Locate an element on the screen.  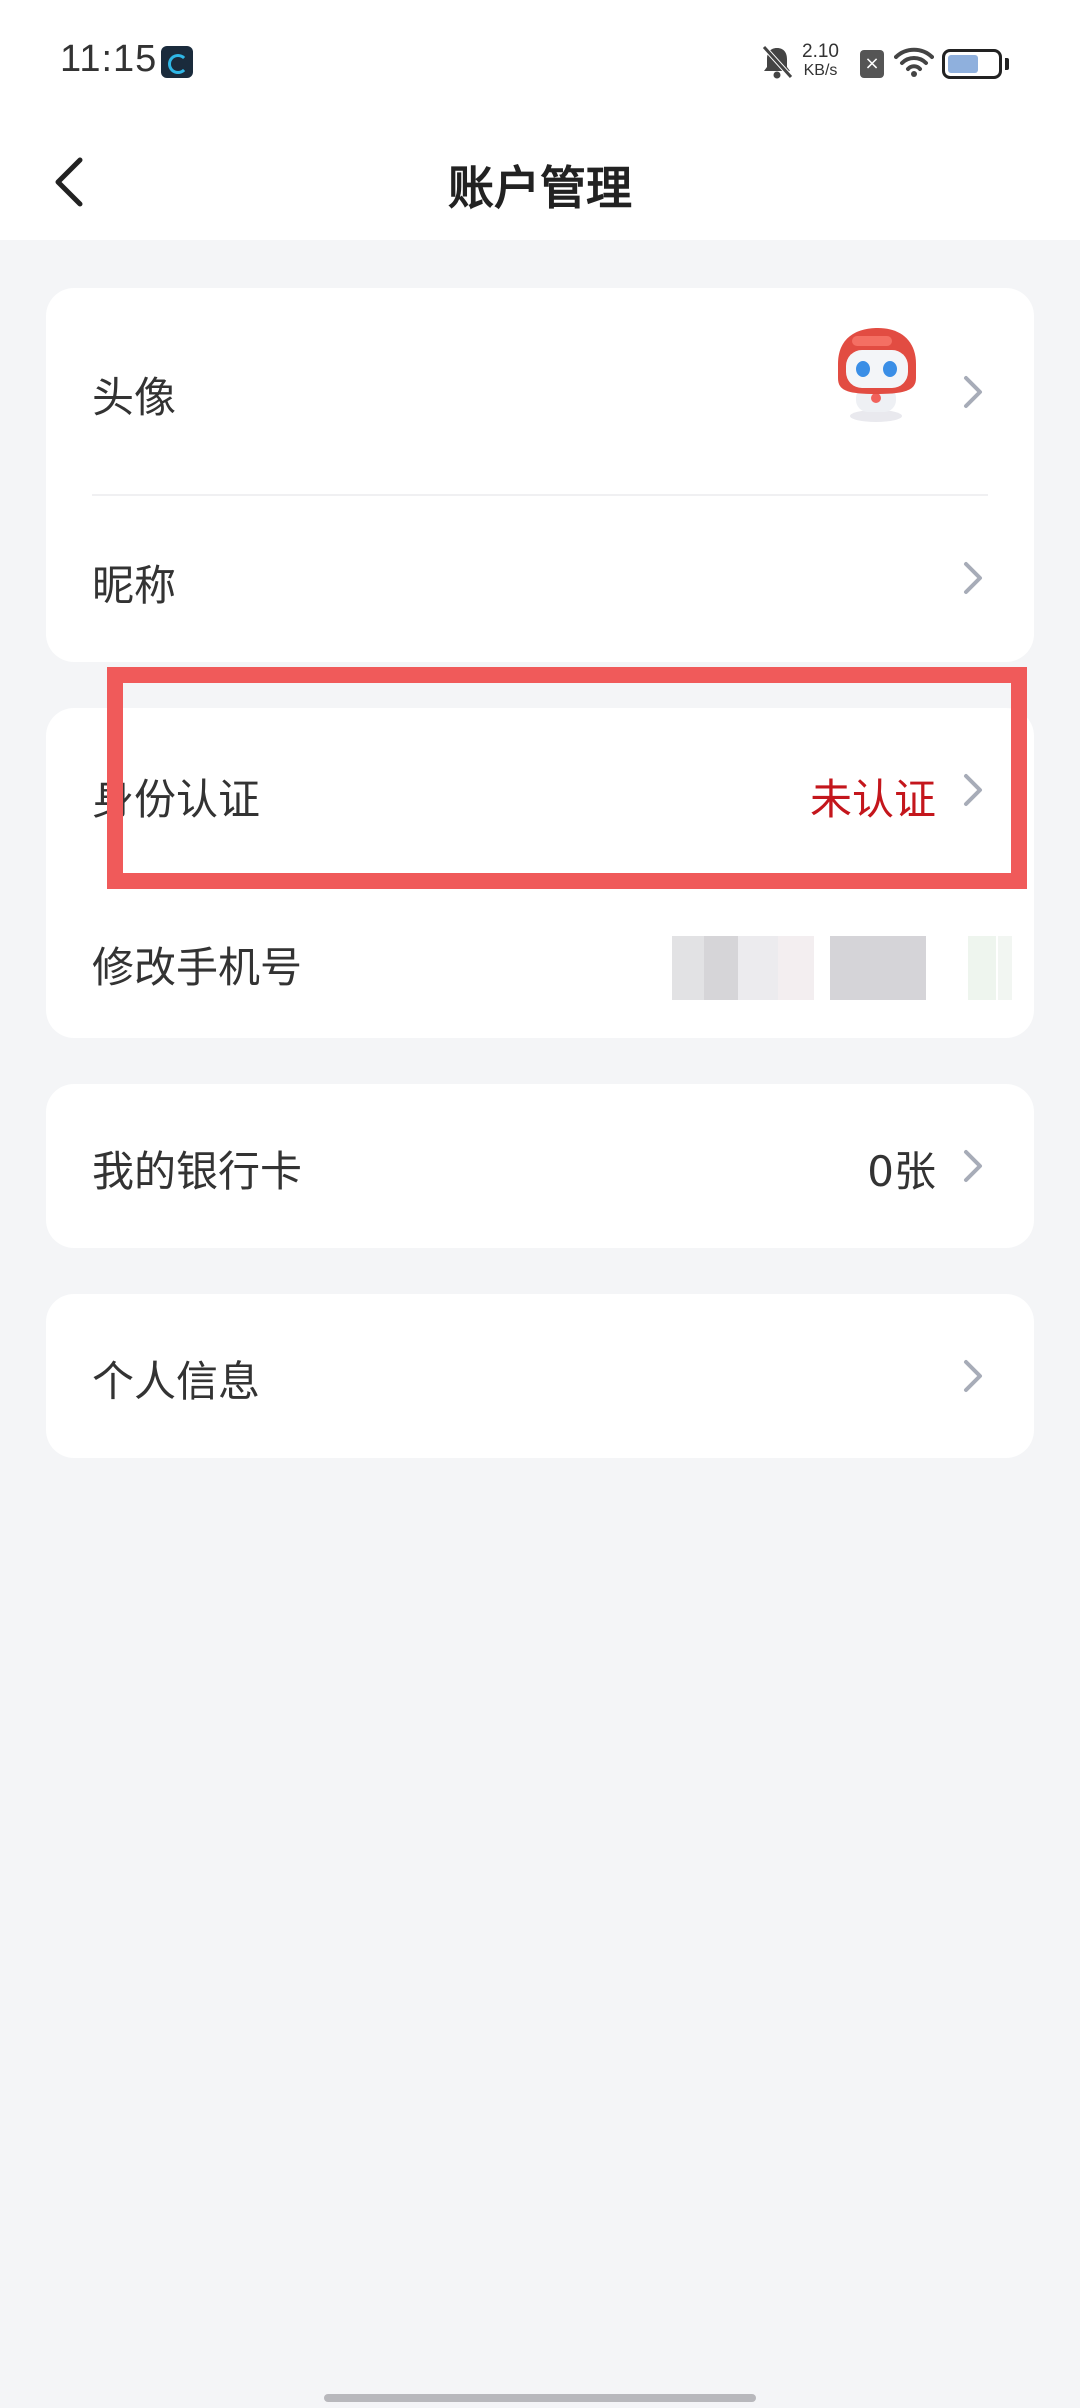
highlight-annotation-box is located at coordinates (567, 778).